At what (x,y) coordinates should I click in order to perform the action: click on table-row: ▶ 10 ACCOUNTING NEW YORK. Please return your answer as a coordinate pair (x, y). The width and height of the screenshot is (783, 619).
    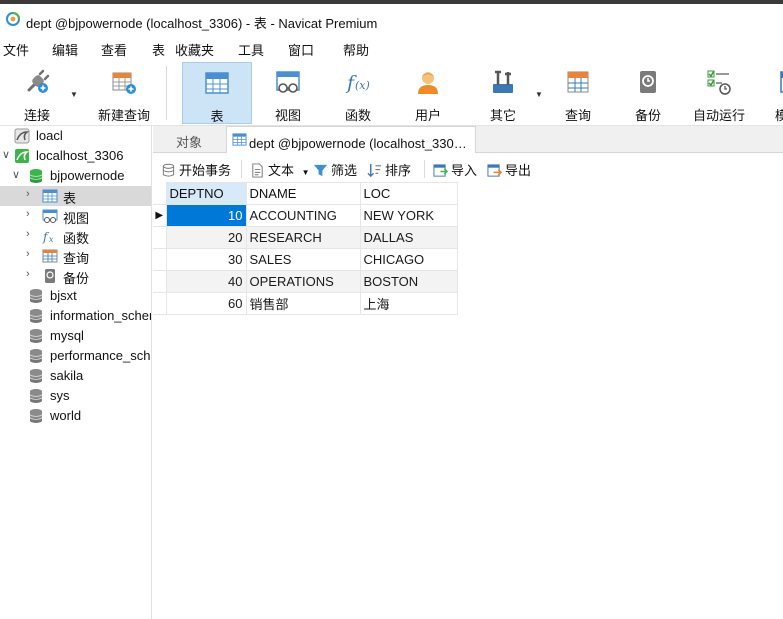
    Looking at the image, I should click on (305, 215).